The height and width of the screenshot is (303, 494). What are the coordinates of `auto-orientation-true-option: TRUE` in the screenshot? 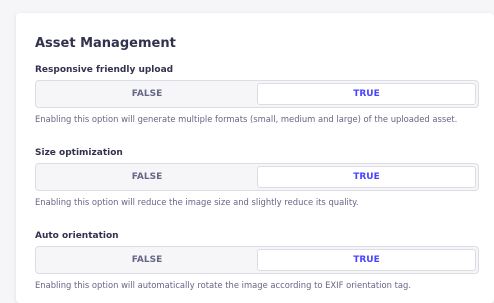 It's located at (366, 260).